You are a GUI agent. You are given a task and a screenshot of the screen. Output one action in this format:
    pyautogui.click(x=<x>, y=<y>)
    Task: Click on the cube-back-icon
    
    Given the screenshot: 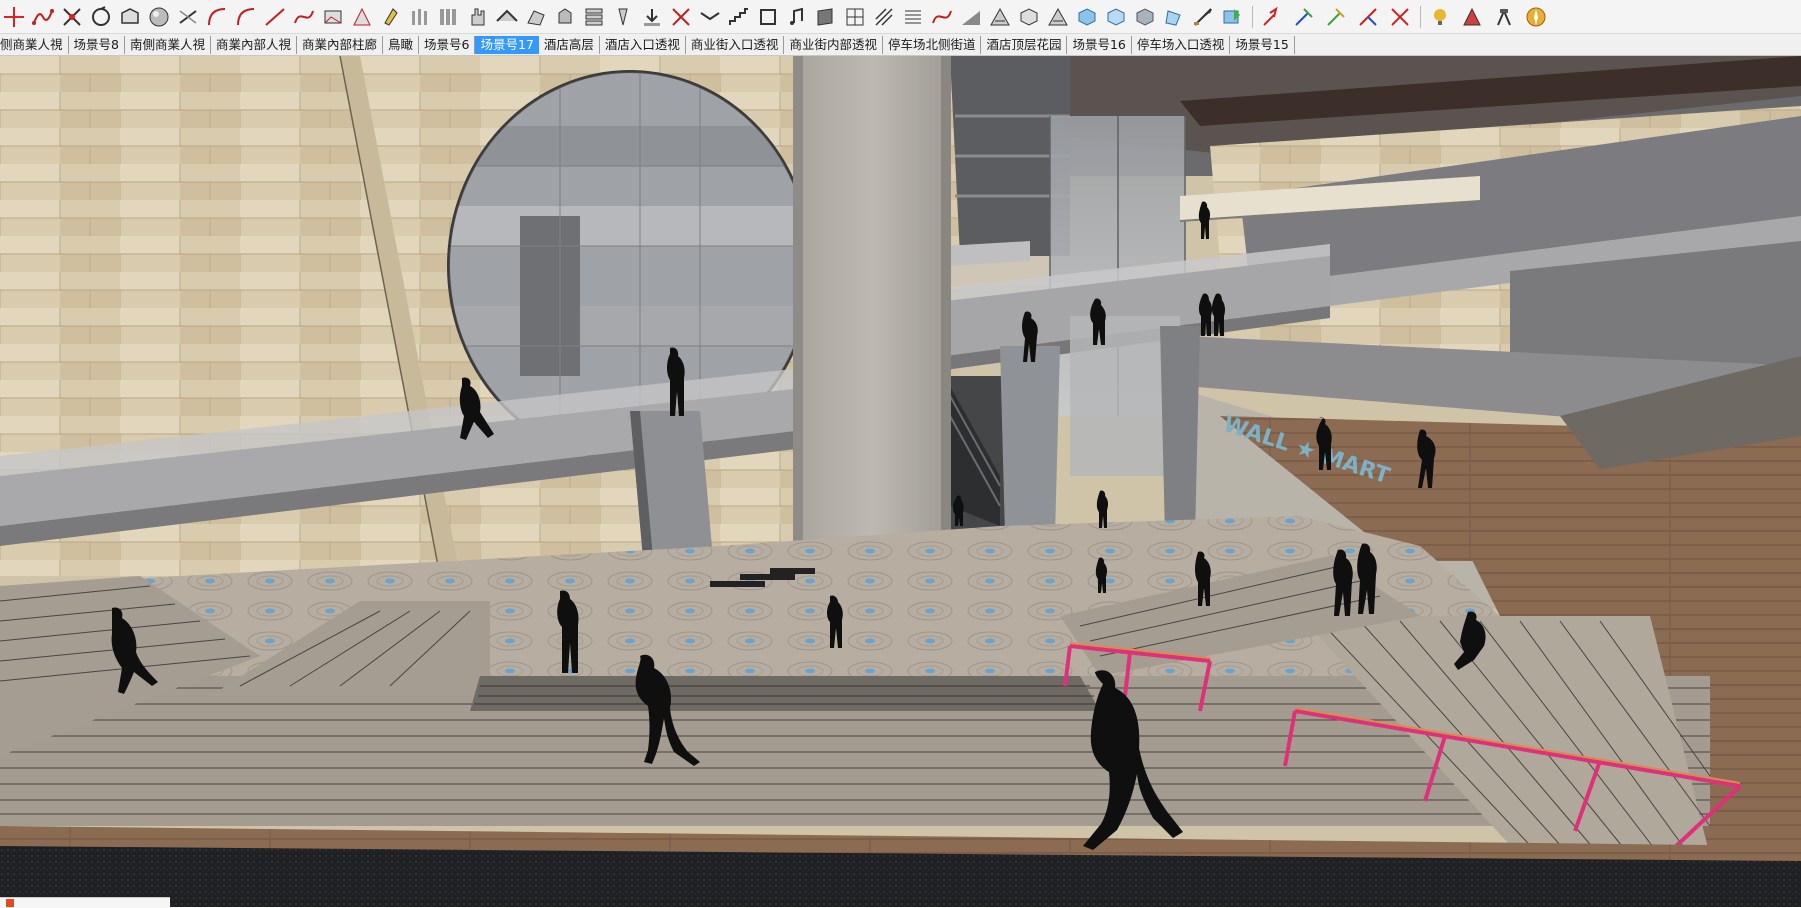 What is the action you would take?
    pyautogui.click(x=1116, y=17)
    